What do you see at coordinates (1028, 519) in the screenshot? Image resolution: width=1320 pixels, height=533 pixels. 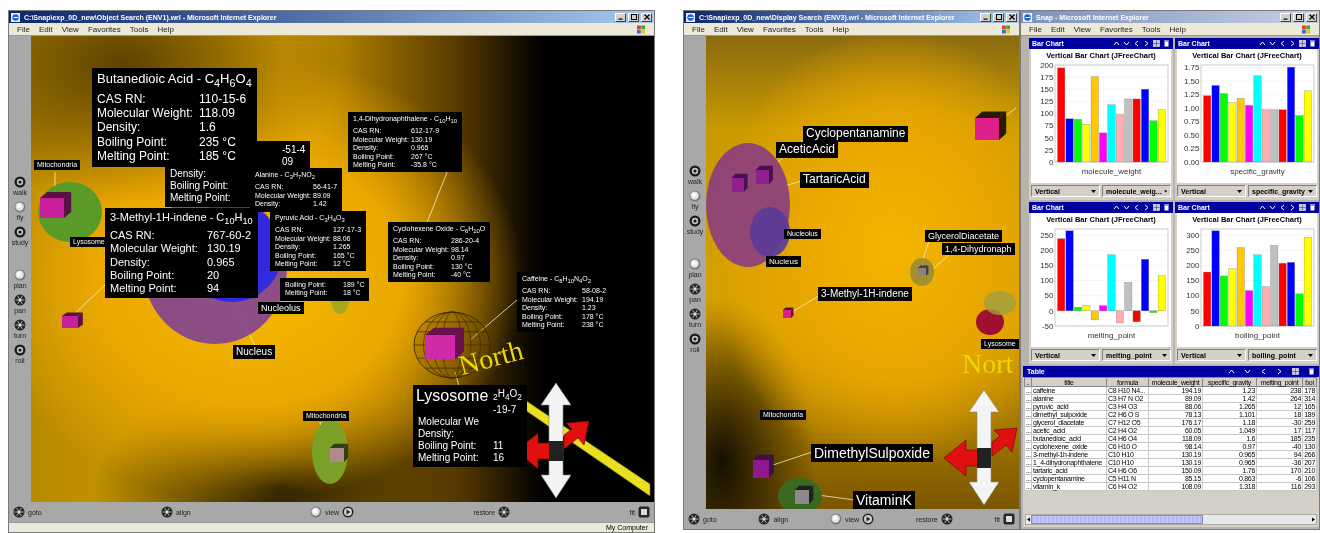 I see `arrow-left-icon` at bounding box center [1028, 519].